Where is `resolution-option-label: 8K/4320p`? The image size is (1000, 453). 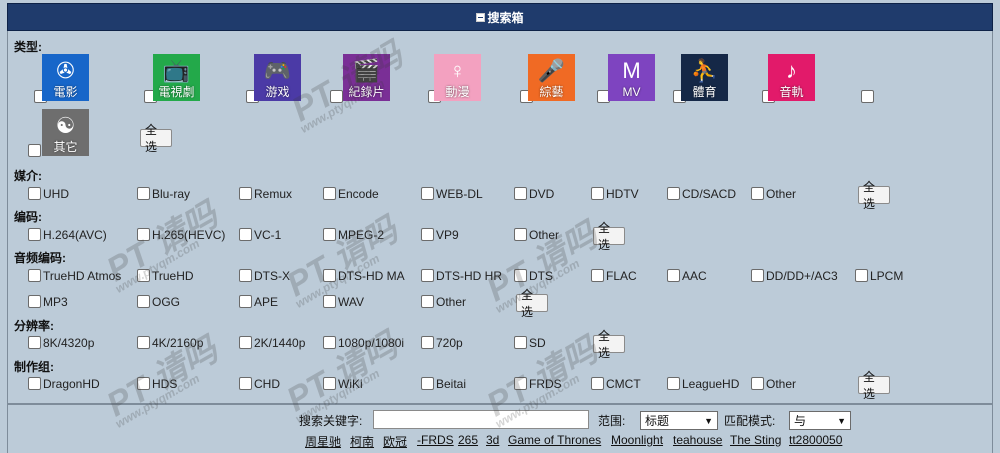
resolution-option-label: 8K/4320p is located at coordinates (69, 343).